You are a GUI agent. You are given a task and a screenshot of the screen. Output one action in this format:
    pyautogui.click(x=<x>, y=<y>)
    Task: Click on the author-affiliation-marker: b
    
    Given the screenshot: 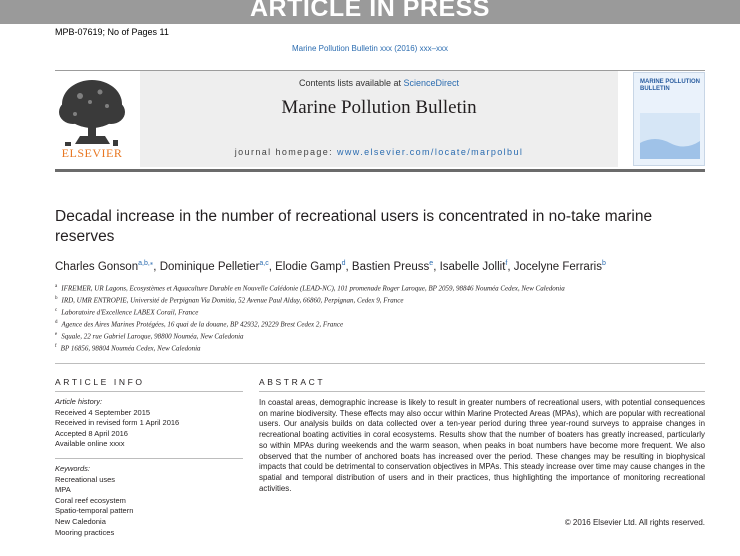 What is the action you would take?
    pyautogui.click(x=604, y=263)
    